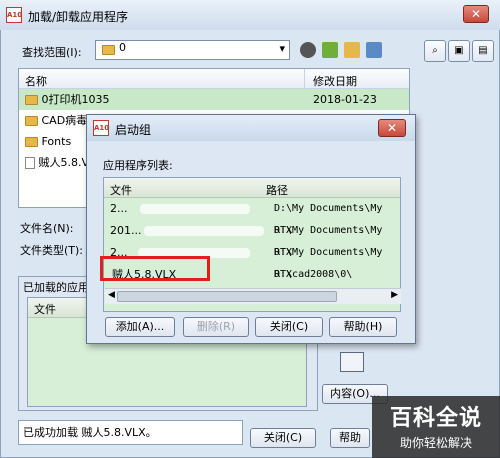  I want to click on column-name: 名称, so click(36, 81).